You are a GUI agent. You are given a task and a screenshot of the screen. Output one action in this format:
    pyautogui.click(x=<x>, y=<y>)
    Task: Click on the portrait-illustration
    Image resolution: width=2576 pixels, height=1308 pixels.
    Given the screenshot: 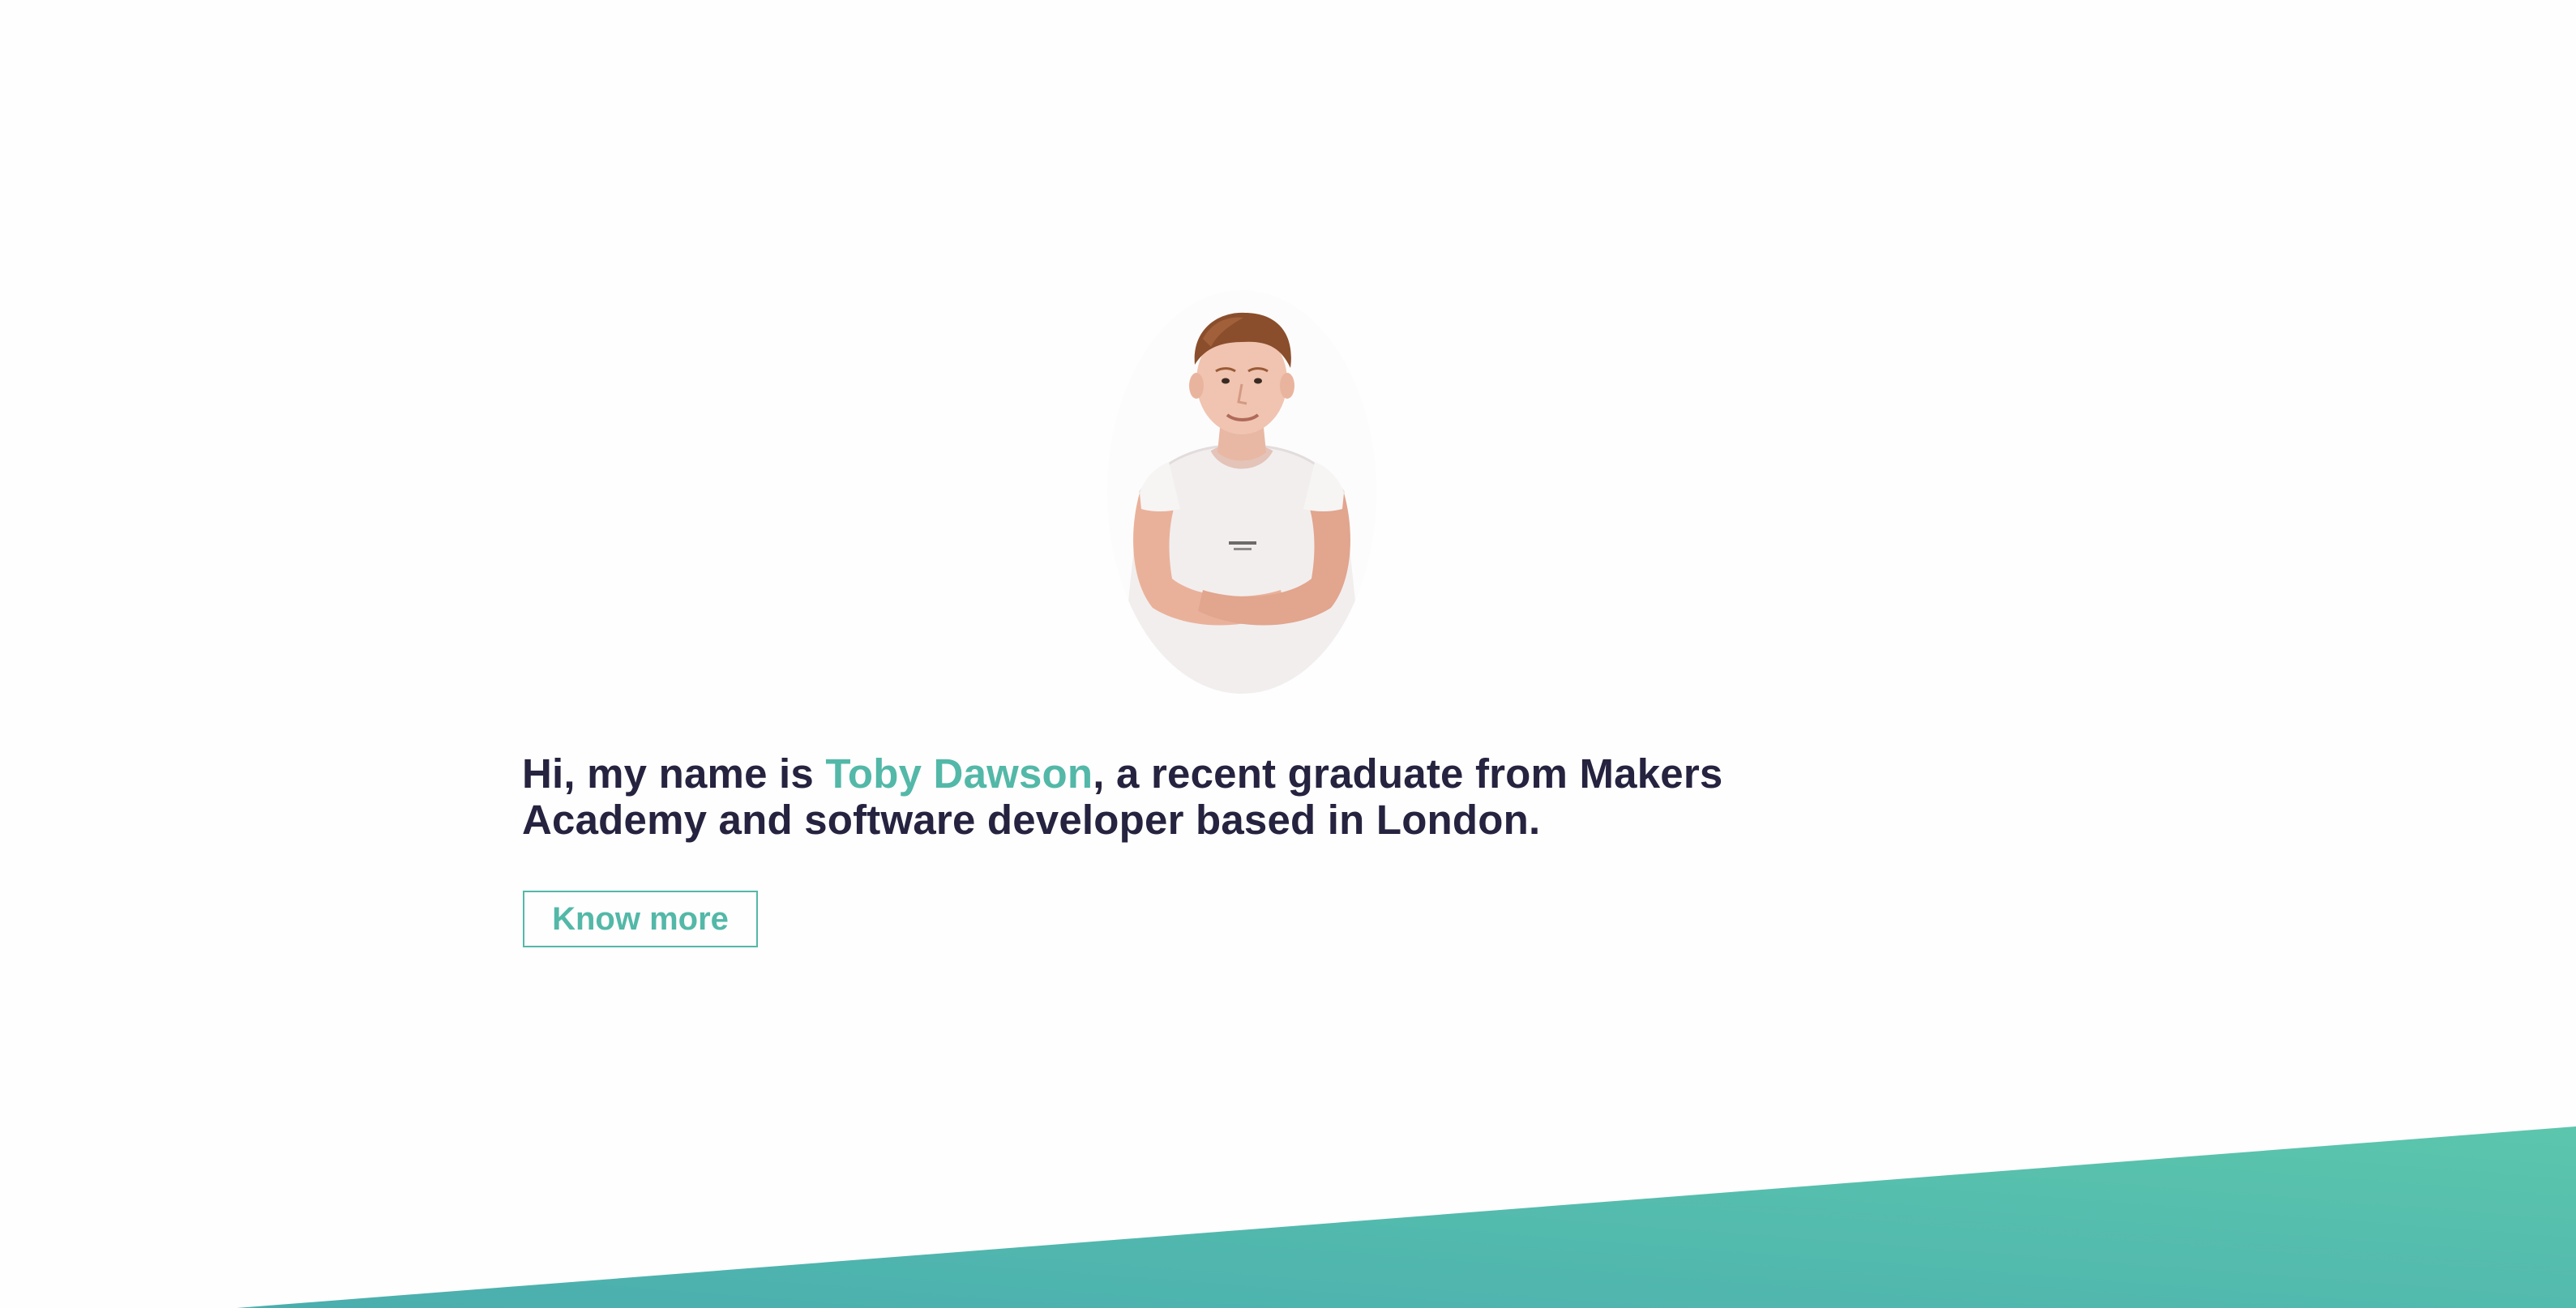 What is the action you would take?
    pyautogui.click(x=1241, y=492)
    